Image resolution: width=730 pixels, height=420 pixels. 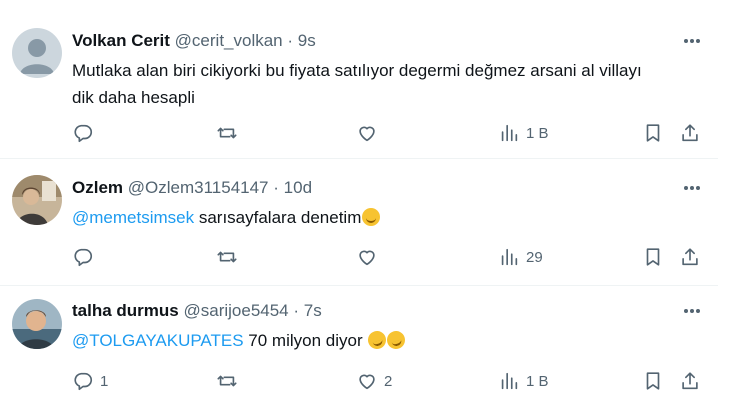 I want to click on display-name: Volkan Cerit, so click(x=121, y=40).